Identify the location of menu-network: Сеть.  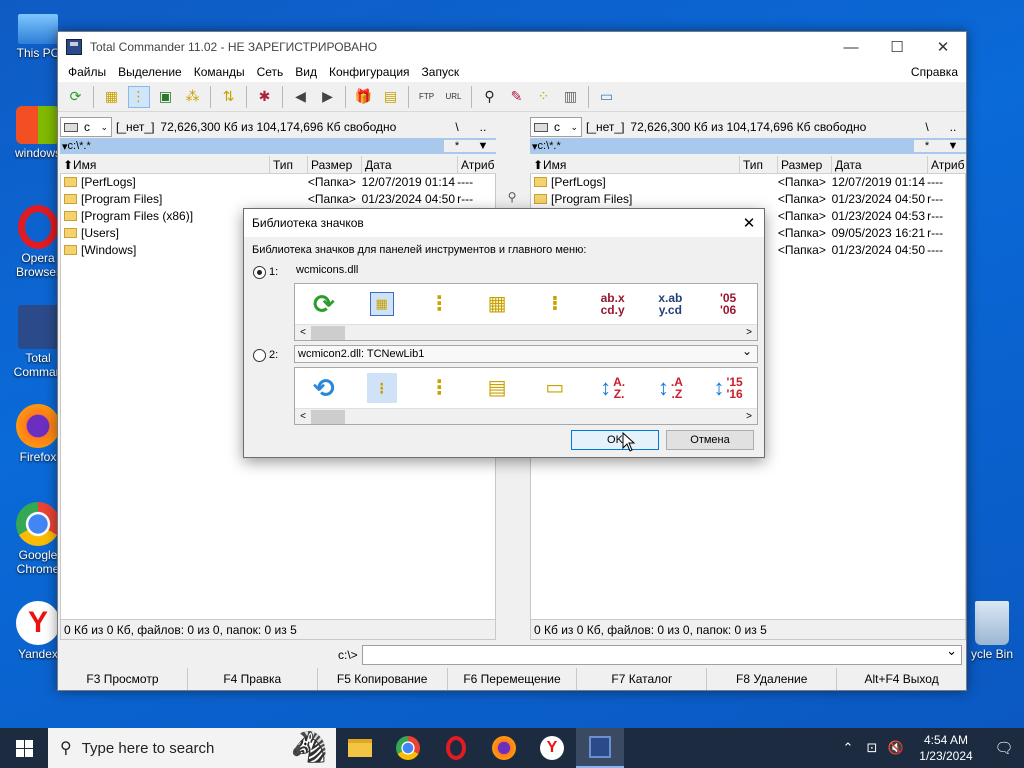
(270, 72).